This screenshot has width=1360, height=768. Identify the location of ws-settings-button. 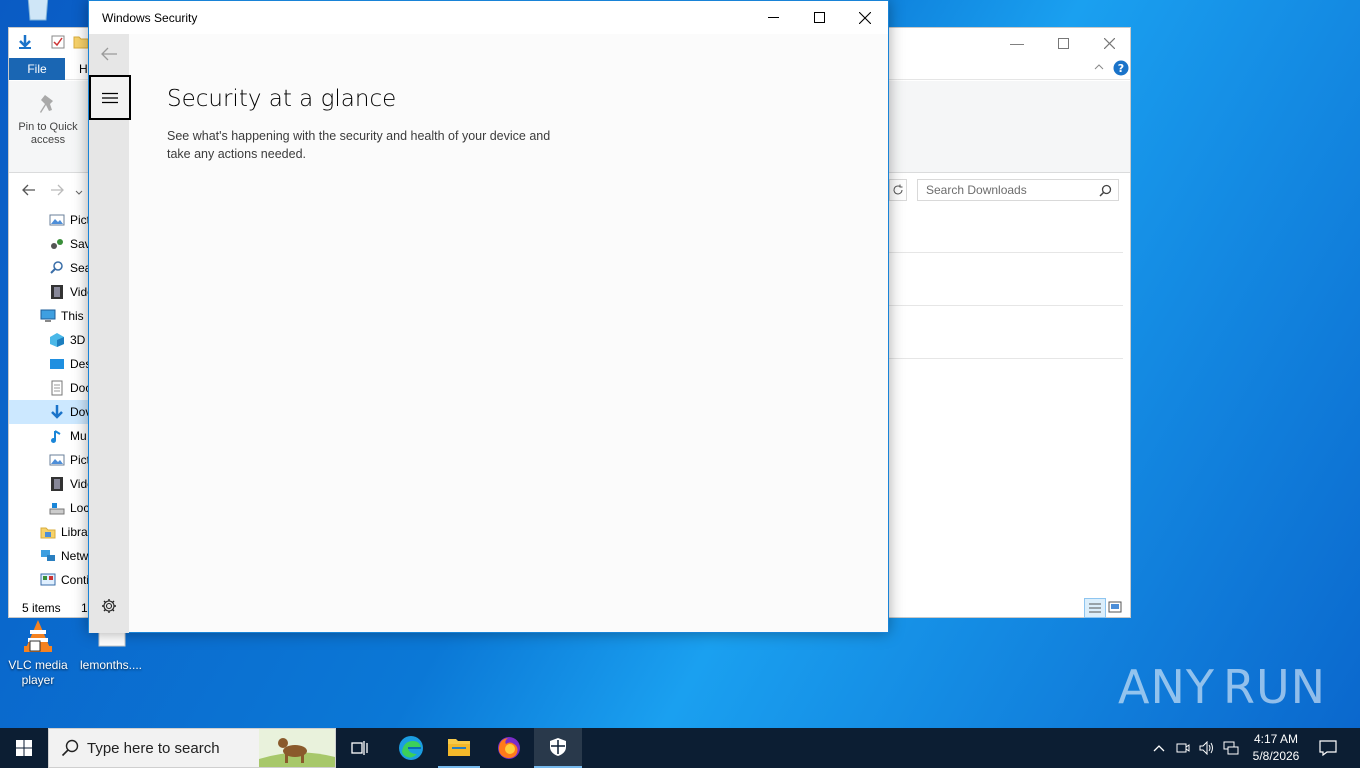
(109, 606).